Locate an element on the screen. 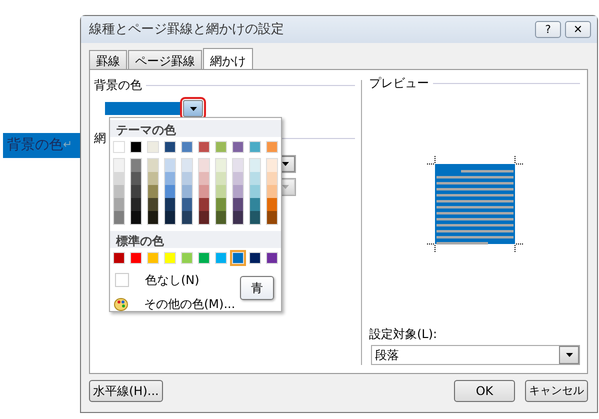 This screenshot has width=599, height=419. section-header: テーマの色 is located at coordinates (195, 128).